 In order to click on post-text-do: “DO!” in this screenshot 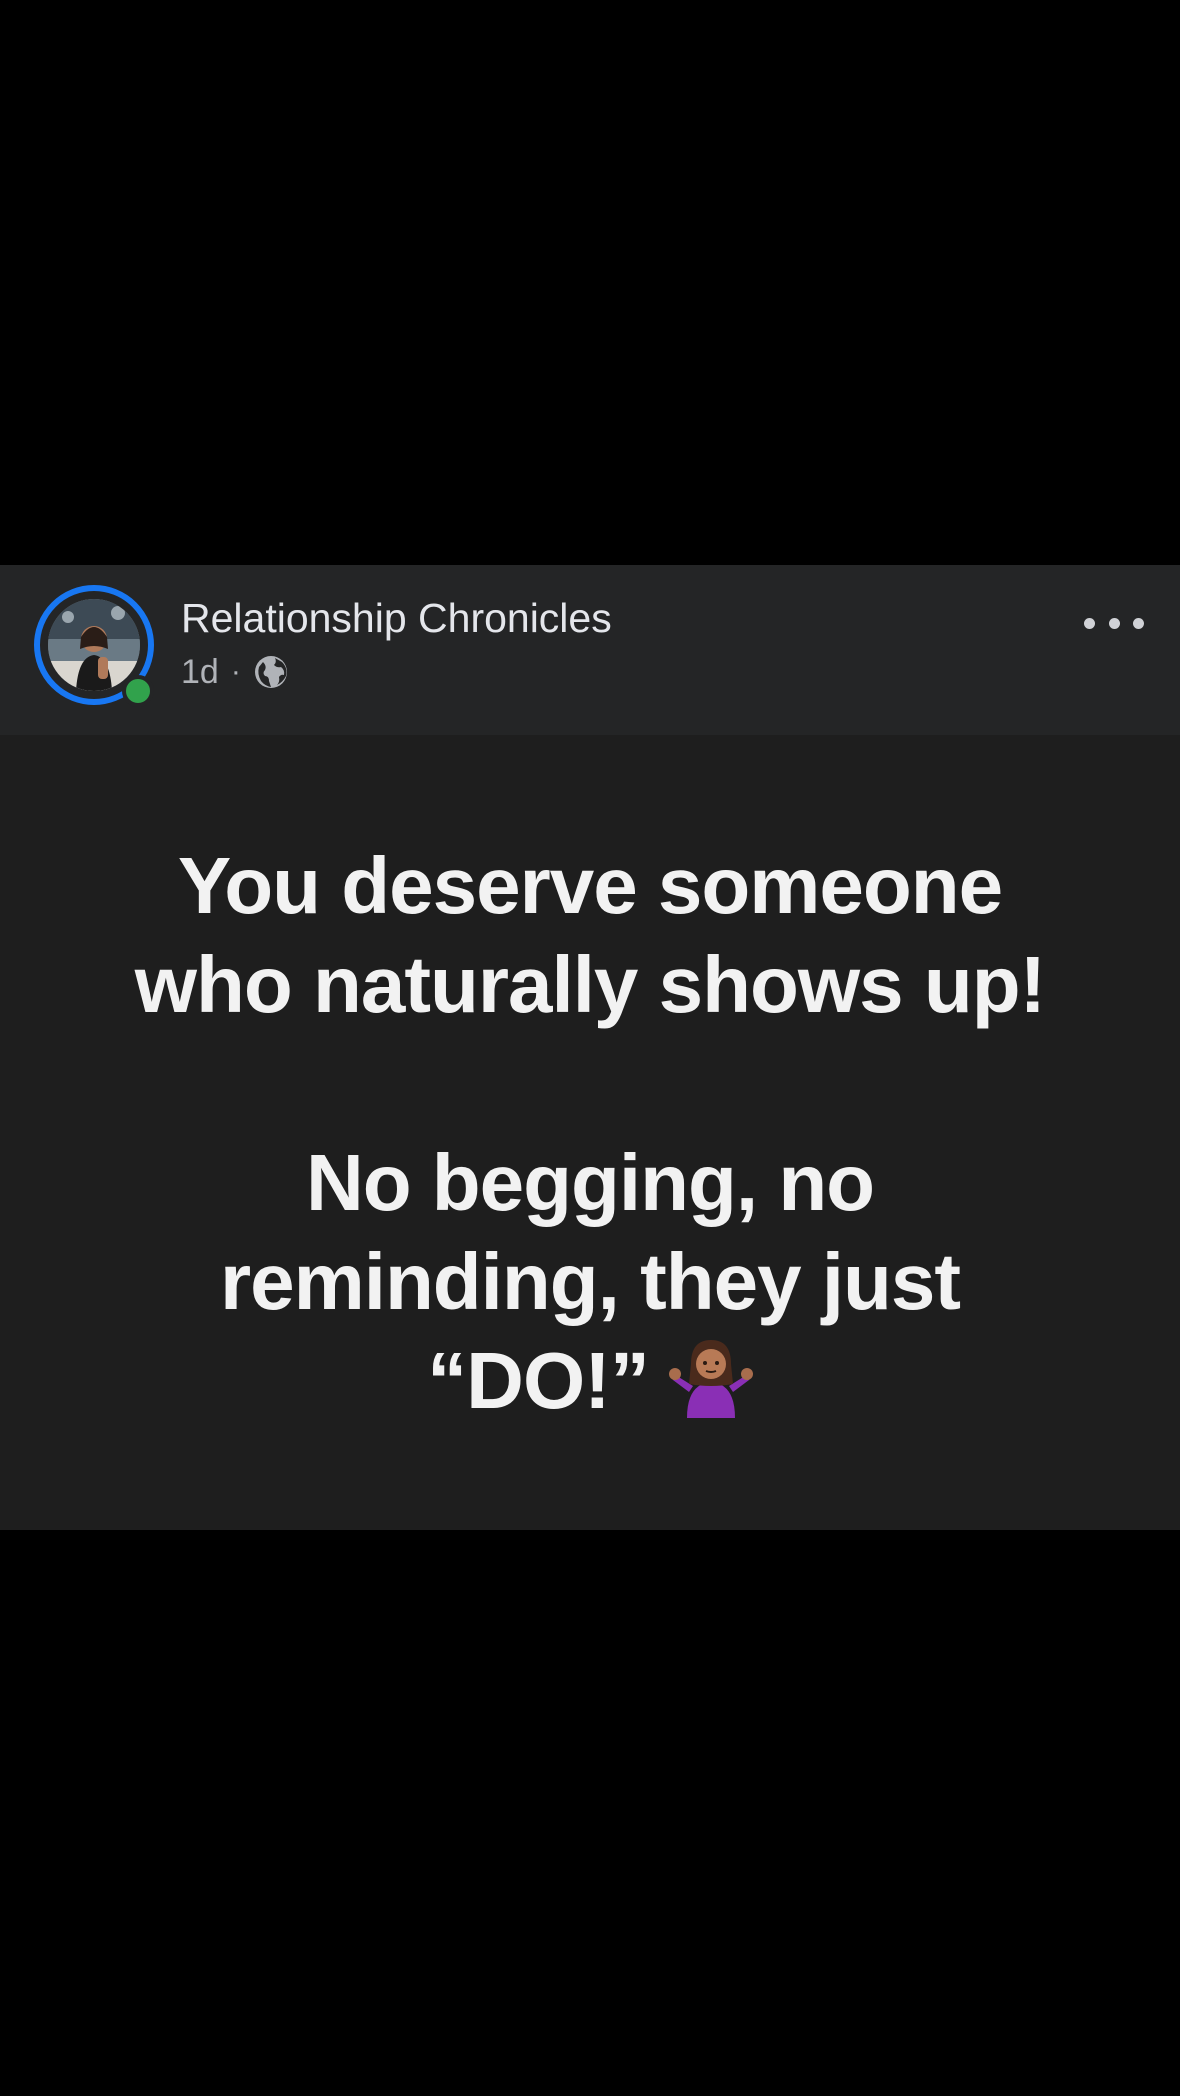, I will do `click(538, 1380)`.